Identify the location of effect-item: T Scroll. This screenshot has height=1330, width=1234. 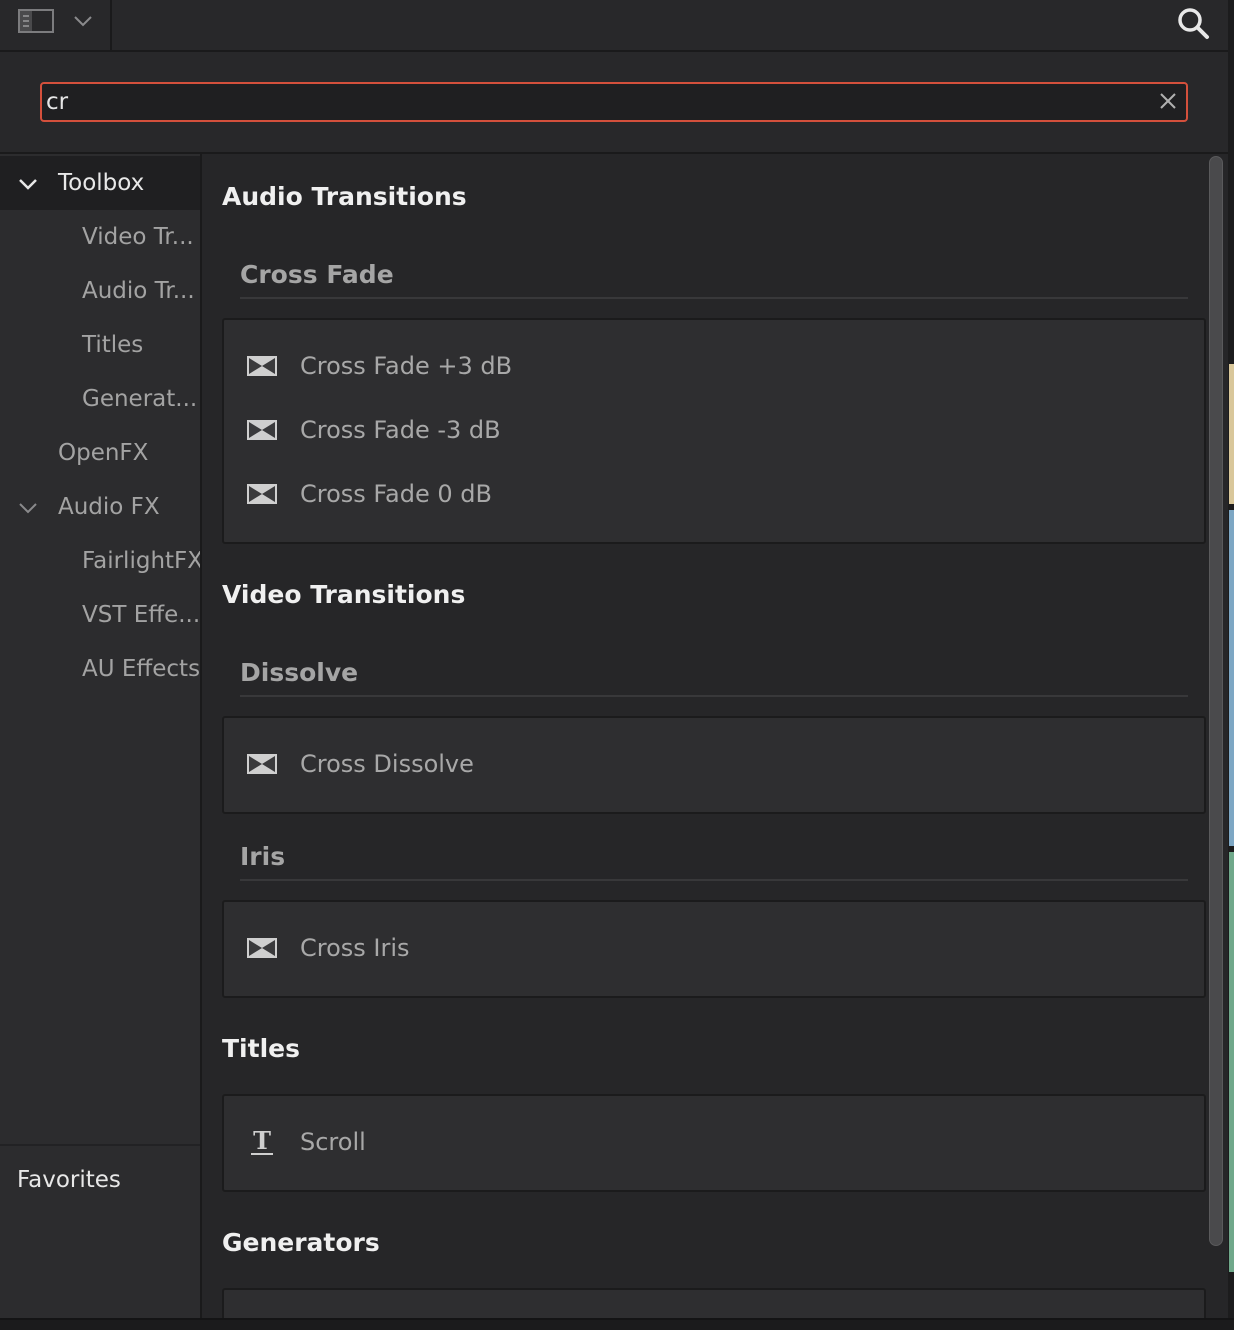
(714, 1142).